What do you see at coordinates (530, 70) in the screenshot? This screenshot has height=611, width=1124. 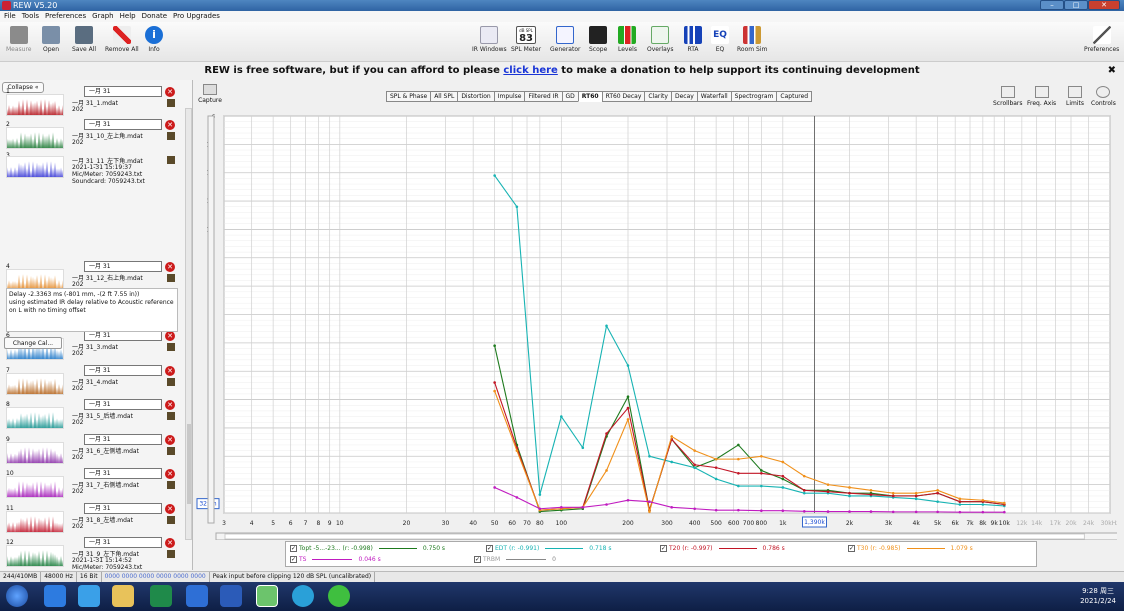 I see `donate-link: click here` at bounding box center [530, 70].